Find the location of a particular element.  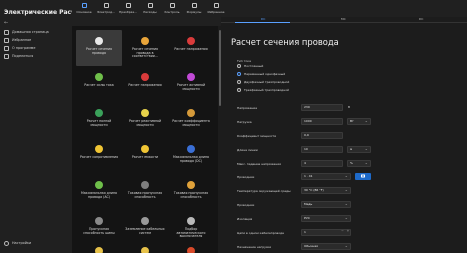

tab-control: Контроль is located at coordinates (172, 8).